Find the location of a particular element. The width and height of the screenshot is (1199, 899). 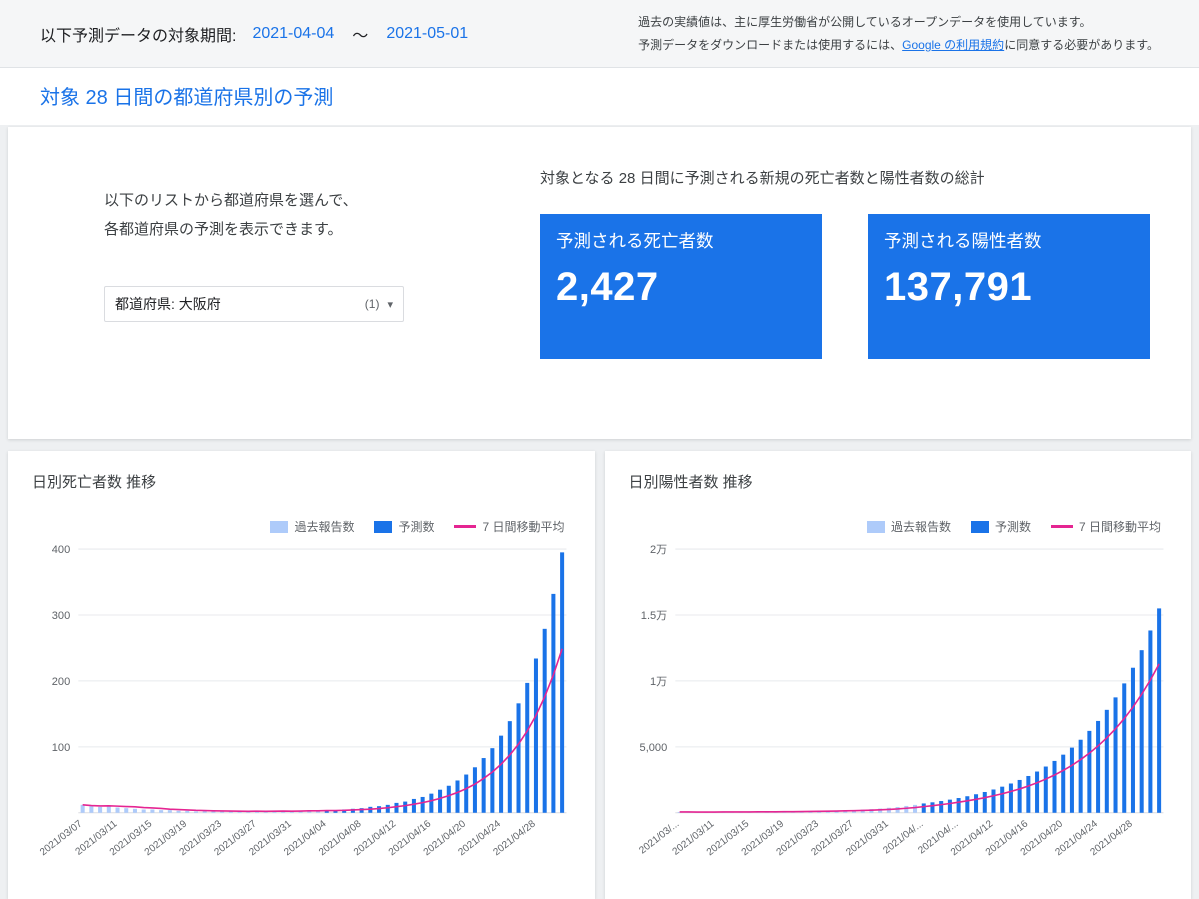

predicted-positives-value: 137,791 is located at coordinates (958, 287).